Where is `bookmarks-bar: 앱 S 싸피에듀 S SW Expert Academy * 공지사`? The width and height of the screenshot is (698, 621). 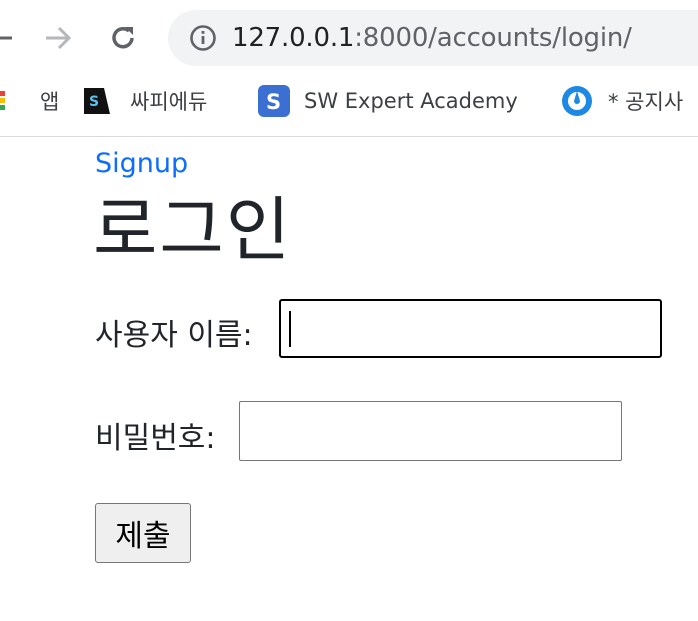
bookmarks-bar: 앱 S 싸피에듀 S SW Expert Academy * 공지사 is located at coordinates (349, 101).